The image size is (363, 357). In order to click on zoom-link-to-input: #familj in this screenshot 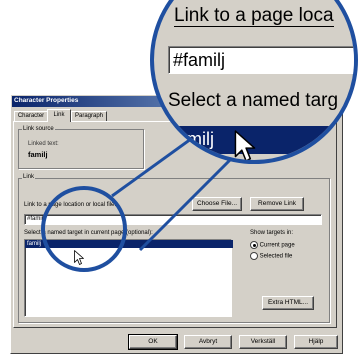, I will do `click(261, 60)`.